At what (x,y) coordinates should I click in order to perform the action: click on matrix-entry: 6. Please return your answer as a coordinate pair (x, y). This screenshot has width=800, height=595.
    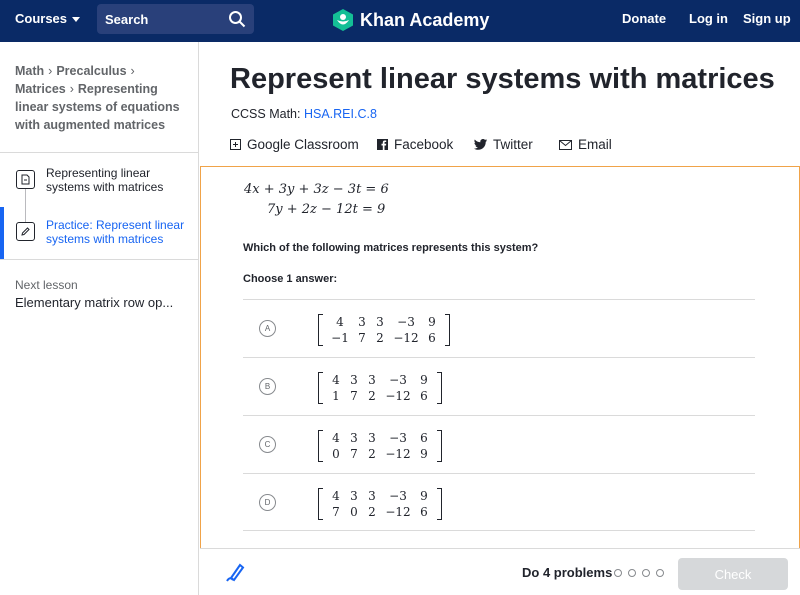
    Looking at the image, I should click on (424, 512).